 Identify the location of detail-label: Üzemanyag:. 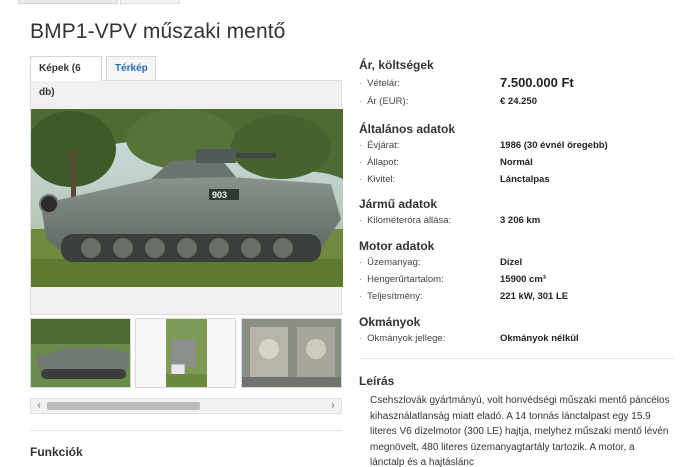
(389, 262).